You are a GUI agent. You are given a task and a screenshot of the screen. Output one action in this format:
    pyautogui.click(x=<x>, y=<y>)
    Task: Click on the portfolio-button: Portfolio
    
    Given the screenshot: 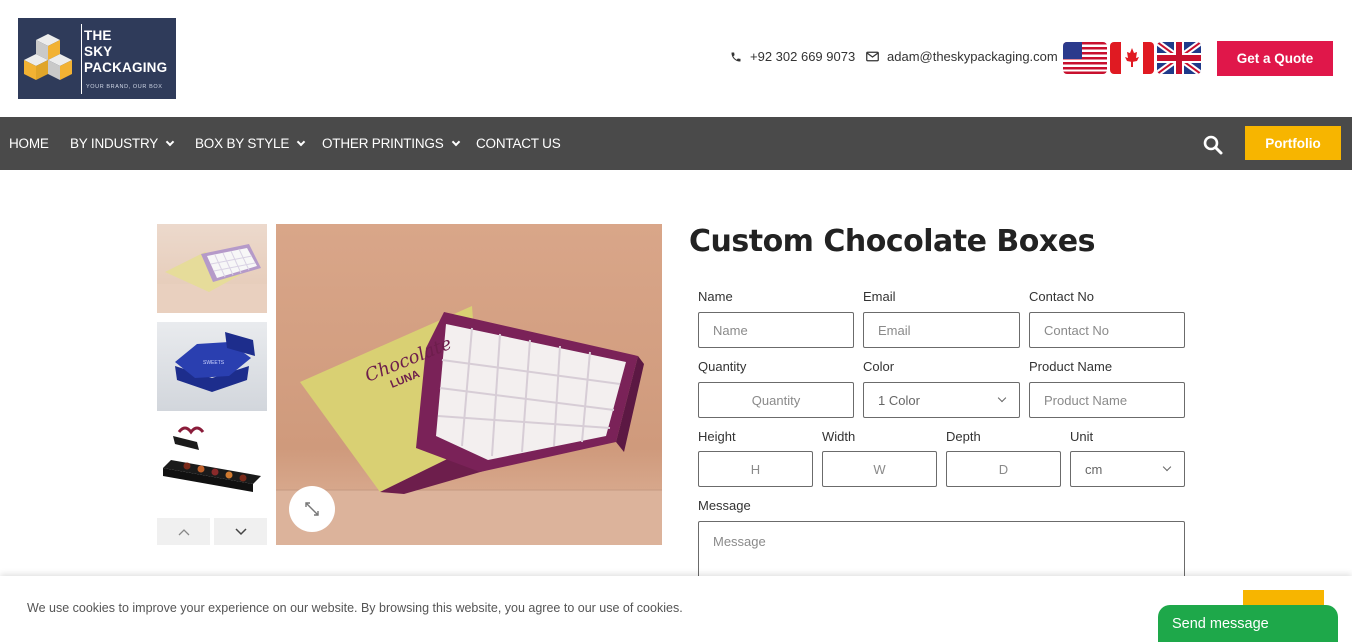 What is the action you would take?
    pyautogui.click(x=1293, y=143)
    